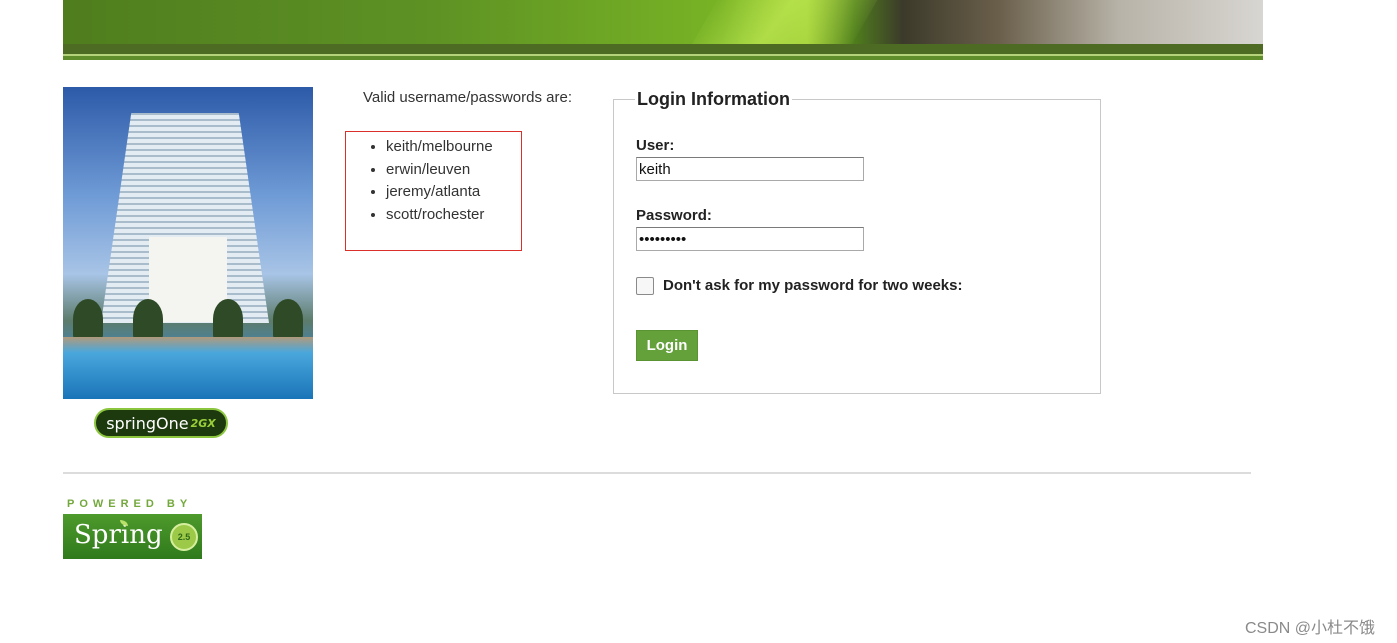 Image resolution: width=1397 pixels, height=643 pixels. Describe the element at coordinates (147, 423) in the screenshot. I see `springone-logo-text: springOne` at that location.